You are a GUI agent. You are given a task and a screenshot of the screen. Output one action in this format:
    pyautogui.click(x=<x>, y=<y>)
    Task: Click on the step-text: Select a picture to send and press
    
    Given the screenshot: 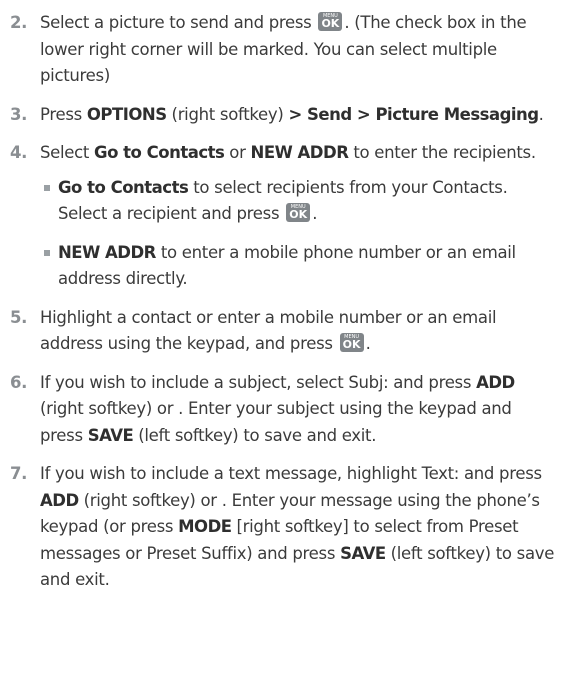 What is the action you would take?
    pyautogui.click(x=178, y=22)
    